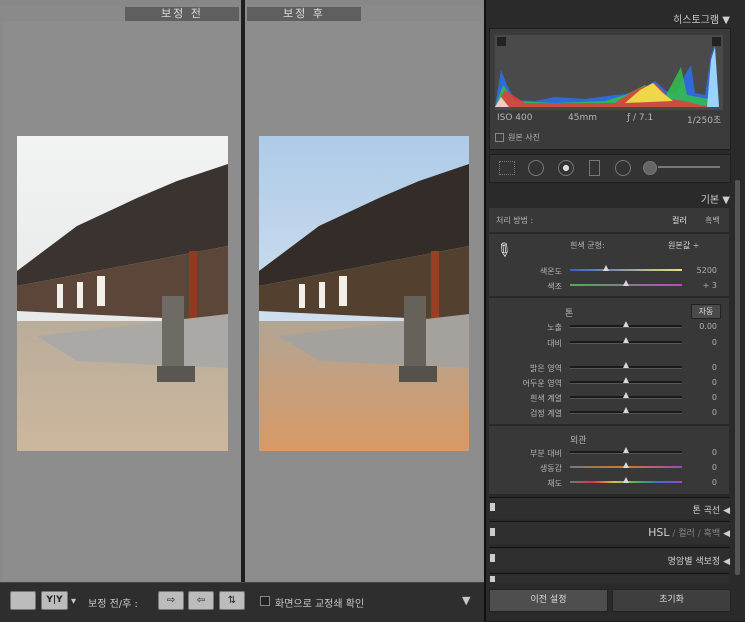 The image size is (745, 622). Describe the element at coordinates (694, 562) in the screenshot. I see `split-toning-title: 명암별 색보정` at that location.